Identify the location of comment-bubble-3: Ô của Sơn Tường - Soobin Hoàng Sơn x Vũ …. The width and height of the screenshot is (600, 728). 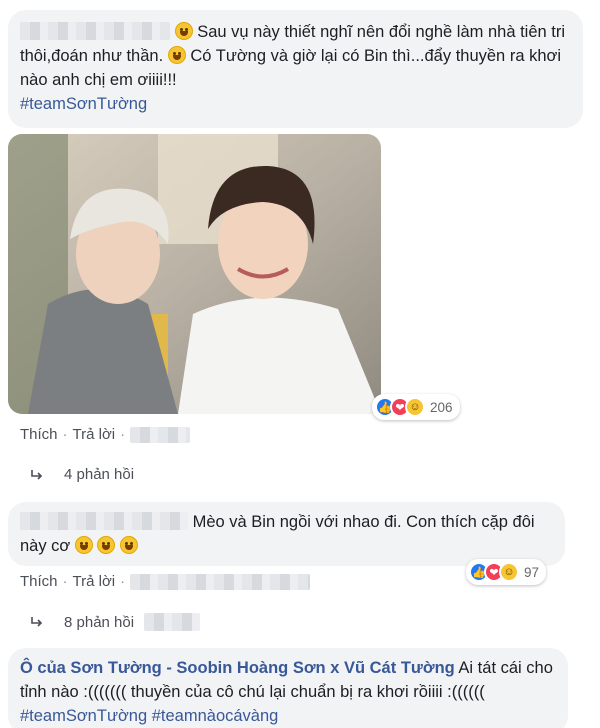
(288, 688).